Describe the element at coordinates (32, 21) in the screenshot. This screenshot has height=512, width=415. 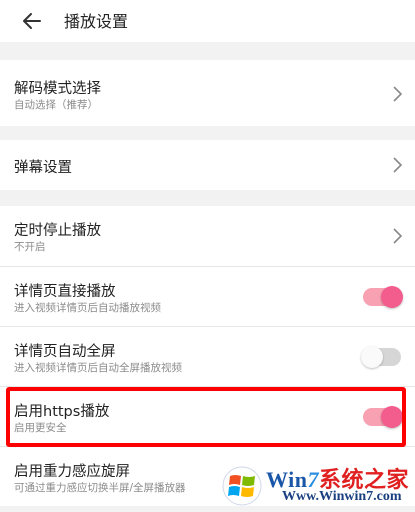
I see `arrow-left-icon` at that location.